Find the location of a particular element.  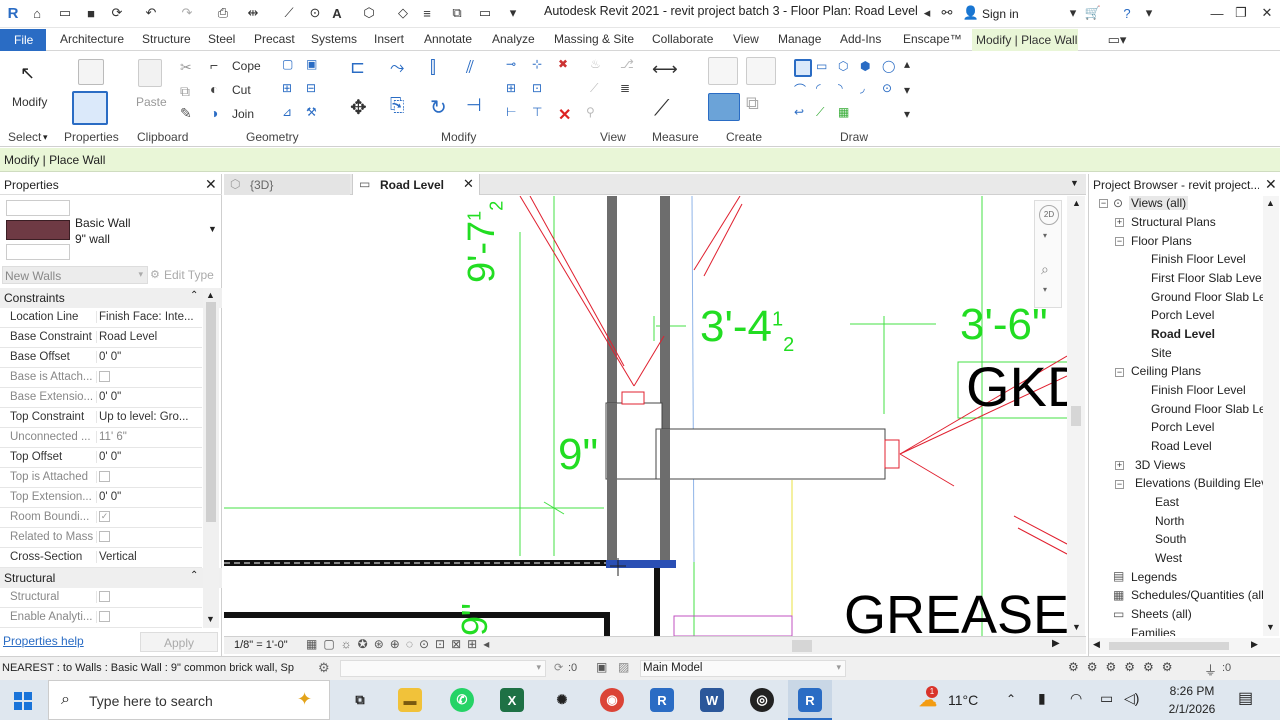

type-name: 9" wall is located at coordinates (92, 239).